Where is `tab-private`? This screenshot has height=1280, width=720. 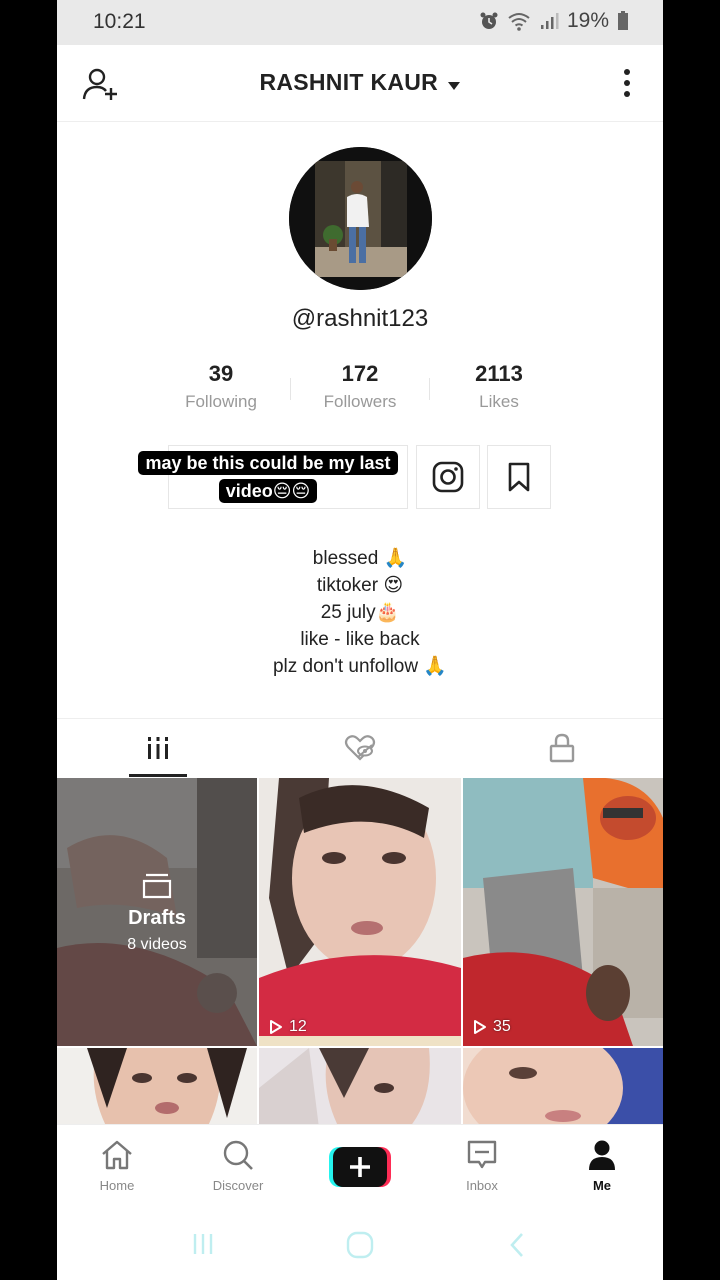 tab-private is located at coordinates (562, 748).